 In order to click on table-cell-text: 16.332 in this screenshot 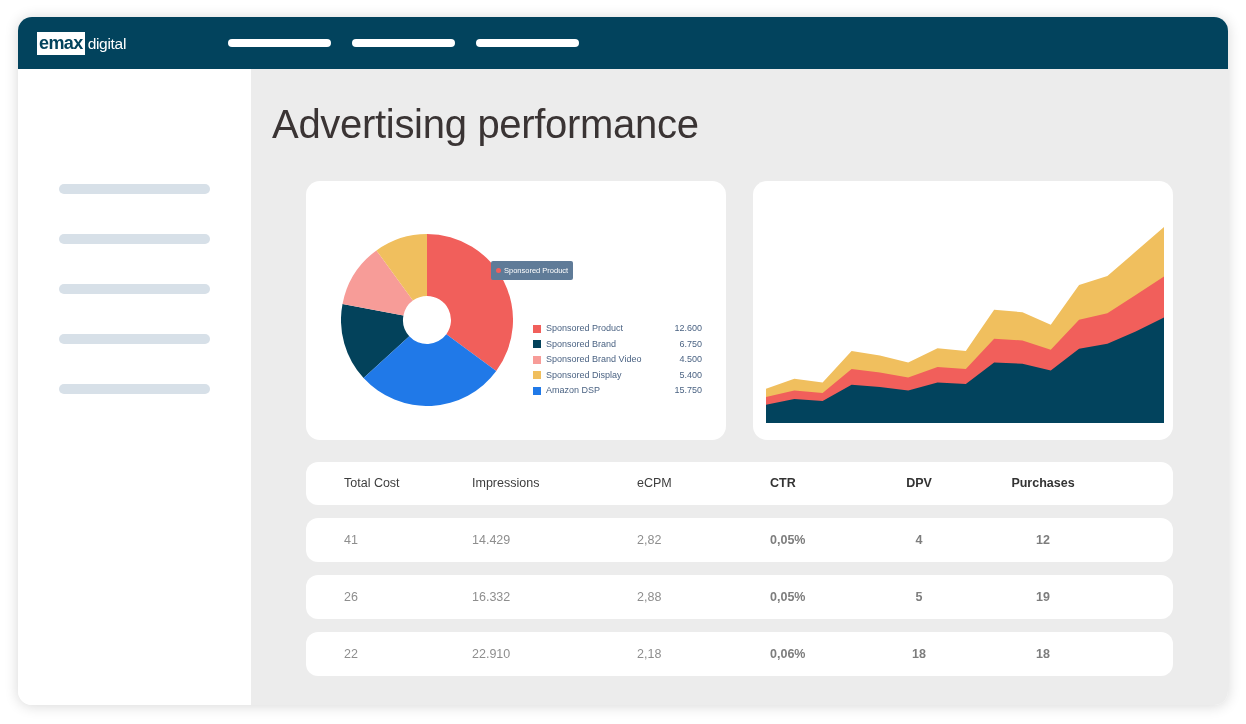, I will do `click(491, 597)`.